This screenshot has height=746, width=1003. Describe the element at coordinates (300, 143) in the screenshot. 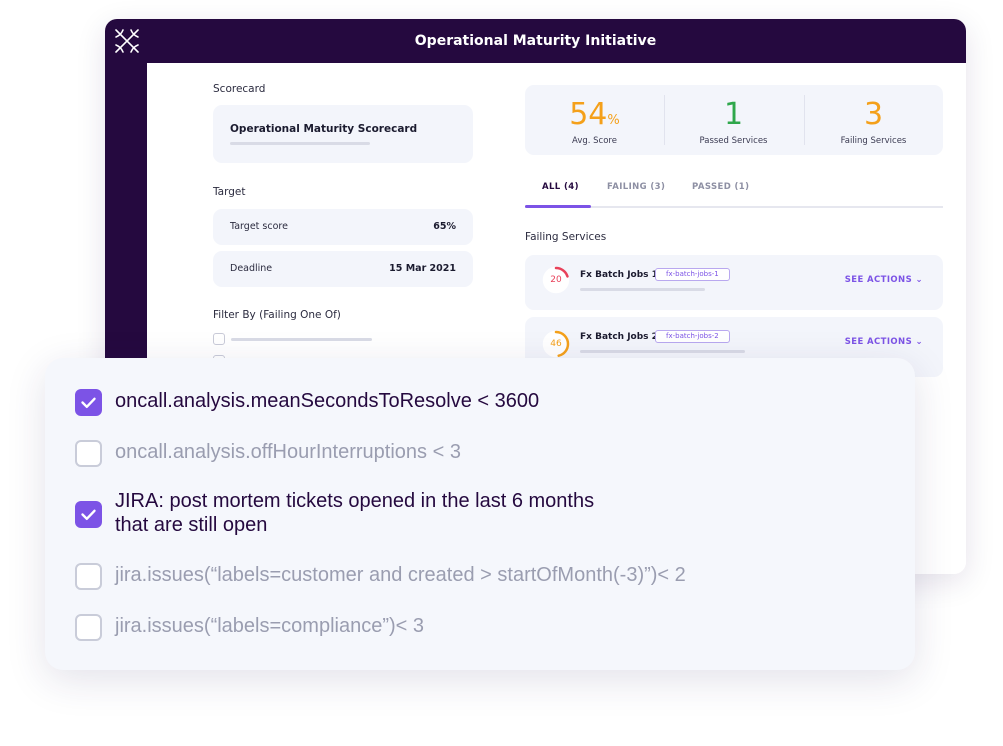

I see `scorecard-underline` at that location.